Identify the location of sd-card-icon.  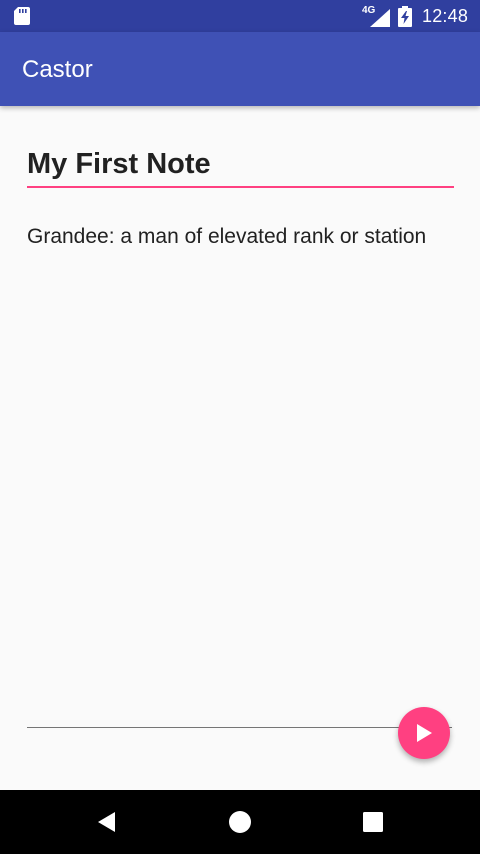
(22, 16).